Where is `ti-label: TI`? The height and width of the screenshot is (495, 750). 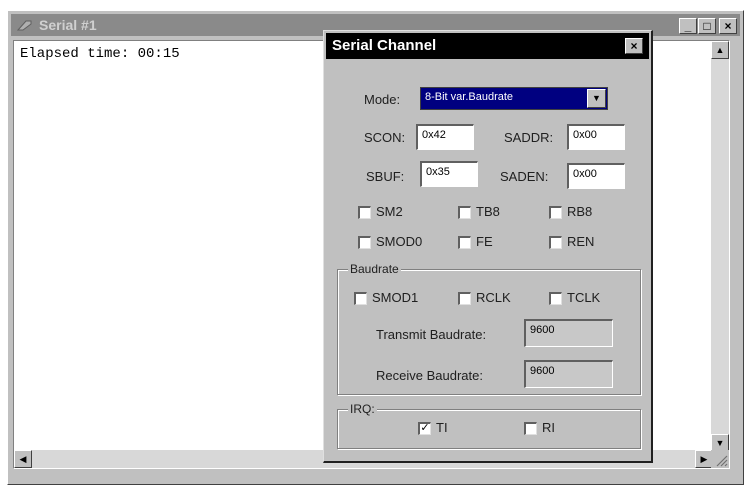 ti-label: TI is located at coordinates (442, 427).